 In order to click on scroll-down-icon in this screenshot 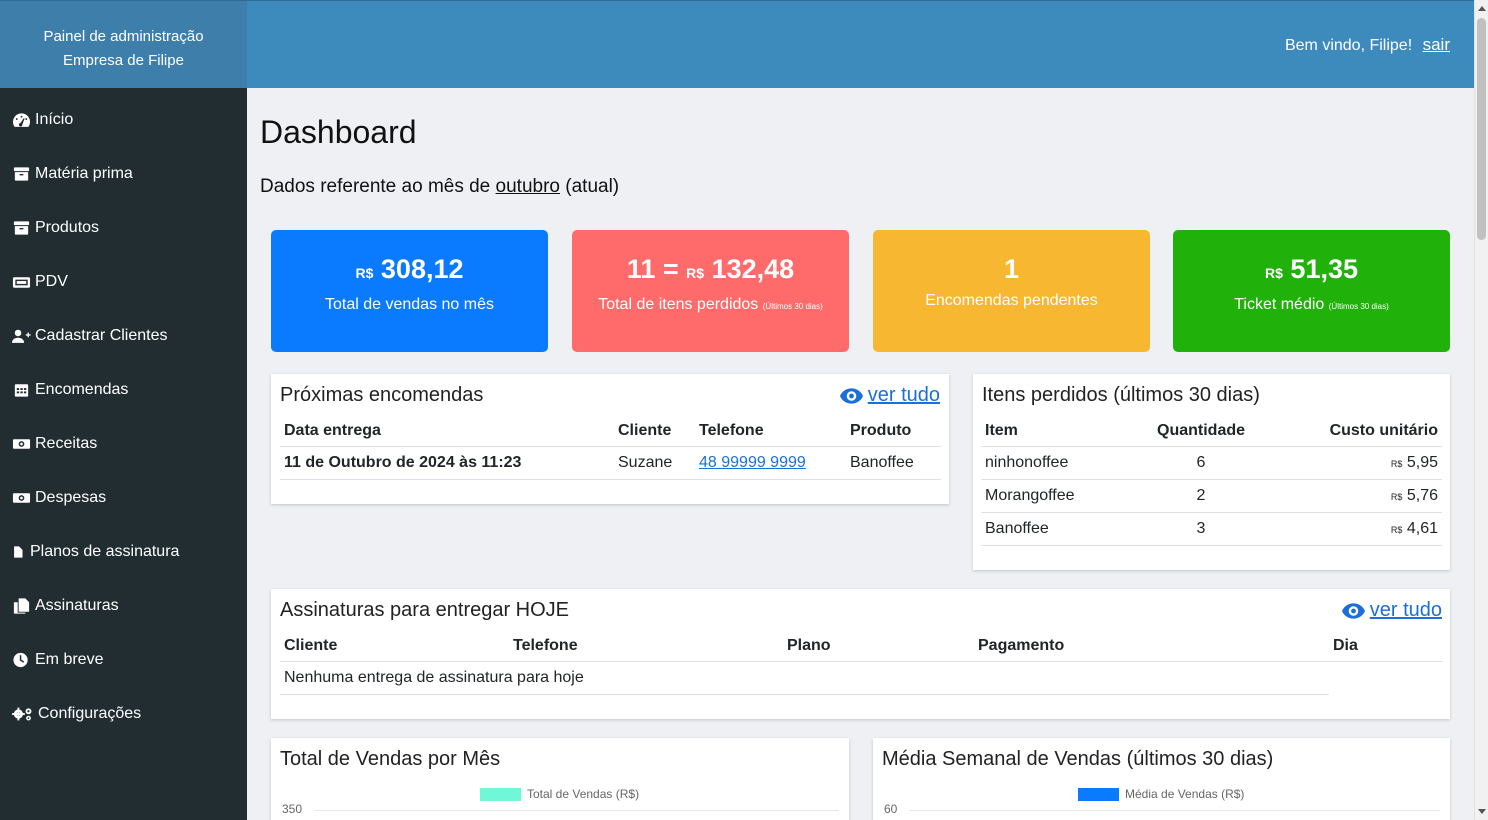, I will do `click(1482, 811)`.